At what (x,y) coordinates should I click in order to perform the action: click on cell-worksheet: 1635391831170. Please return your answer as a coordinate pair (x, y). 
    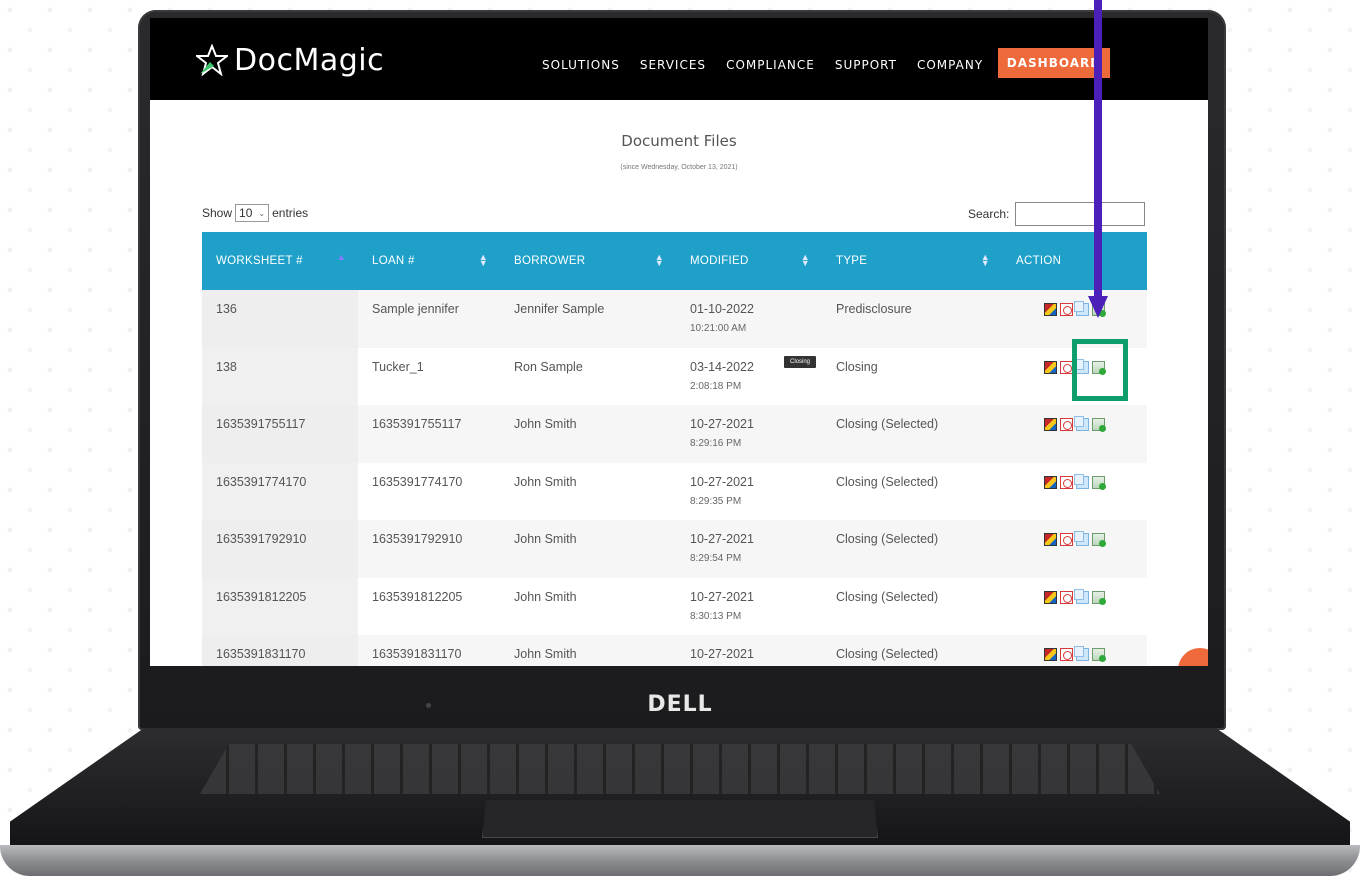
    Looking at the image, I should click on (280, 650).